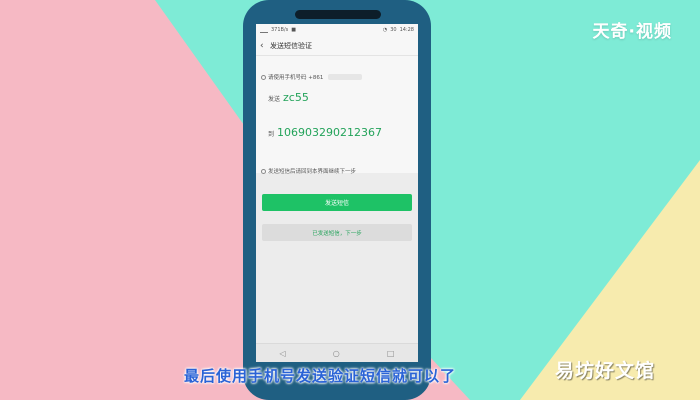  I want to click on phone-speaker, so click(338, 14).